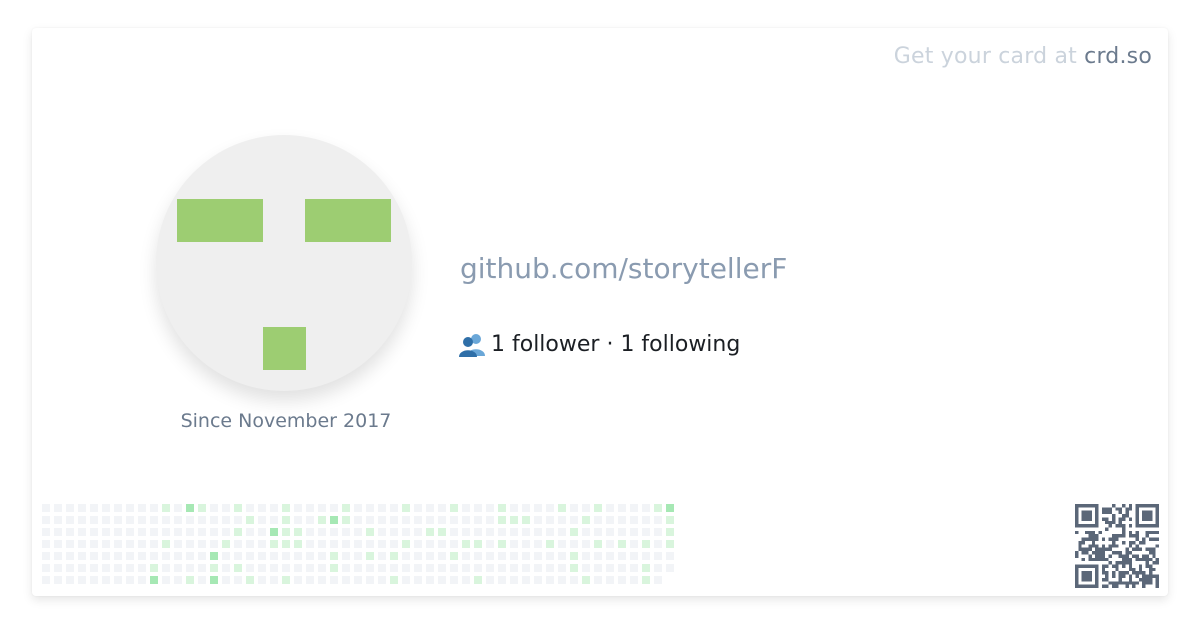  Describe the element at coordinates (545, 344) in the screenshot. I see `followers-count: 1 follower` at that location.